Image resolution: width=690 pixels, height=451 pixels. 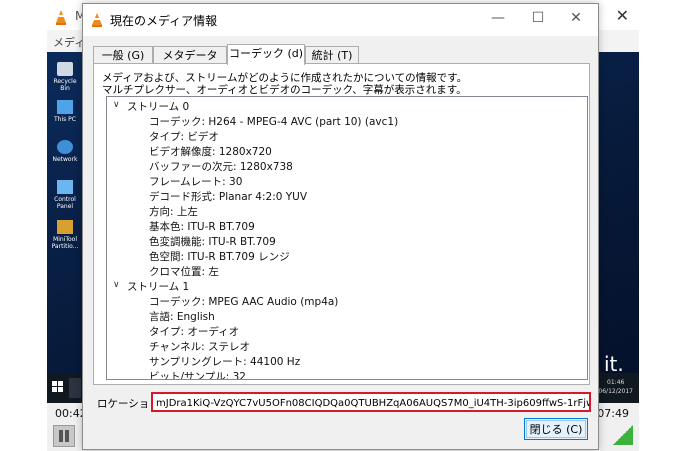 What do you see at coordinates (123, 55) in the screenshot?
I see `tab-general: 一般 (G)` at bounding box center [123, 55].